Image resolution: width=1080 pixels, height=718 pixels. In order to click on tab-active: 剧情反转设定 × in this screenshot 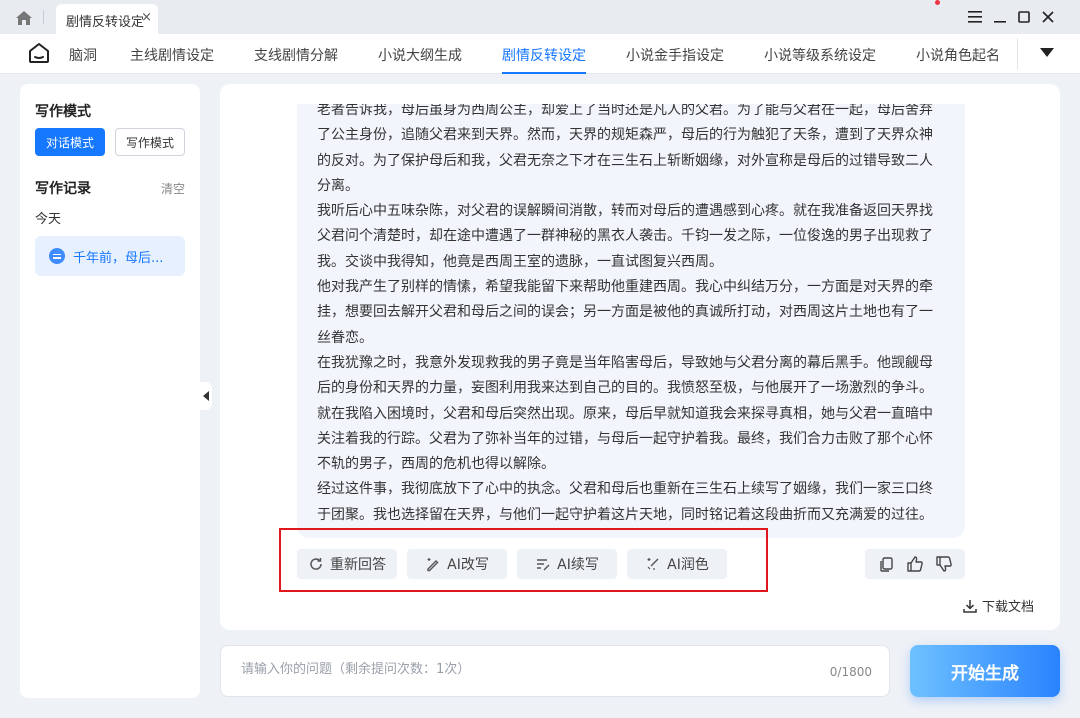, I will do `click(107, 19)`.